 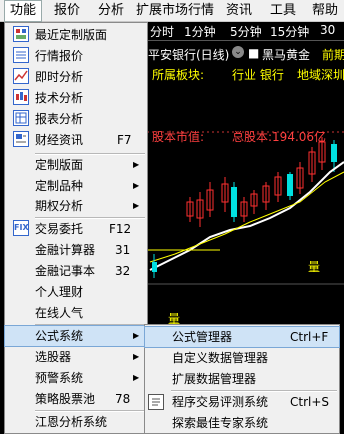 What do you see at coordinates (76, 140) in the screenshot?
I see `menu-item-finance-news: 财经资讯 F7` at bounding box center [76, 140].